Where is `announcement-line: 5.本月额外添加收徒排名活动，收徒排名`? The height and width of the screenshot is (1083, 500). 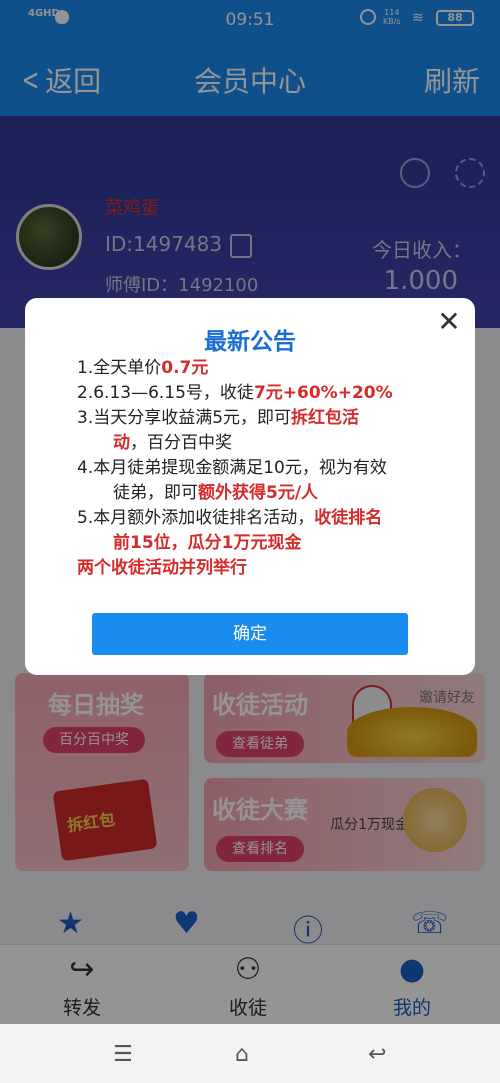 announcement-line: 5.本月额外添加收徒排名活动，收徒排名 is located at coordinates (267, 518).